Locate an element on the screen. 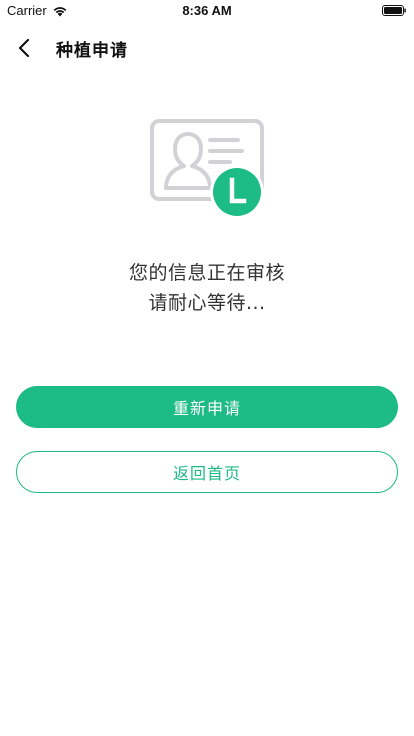 The width and height of the screenshot is (414, 736). status-bar: Carrier 8:36 AM is located at coordinates (207, 11).